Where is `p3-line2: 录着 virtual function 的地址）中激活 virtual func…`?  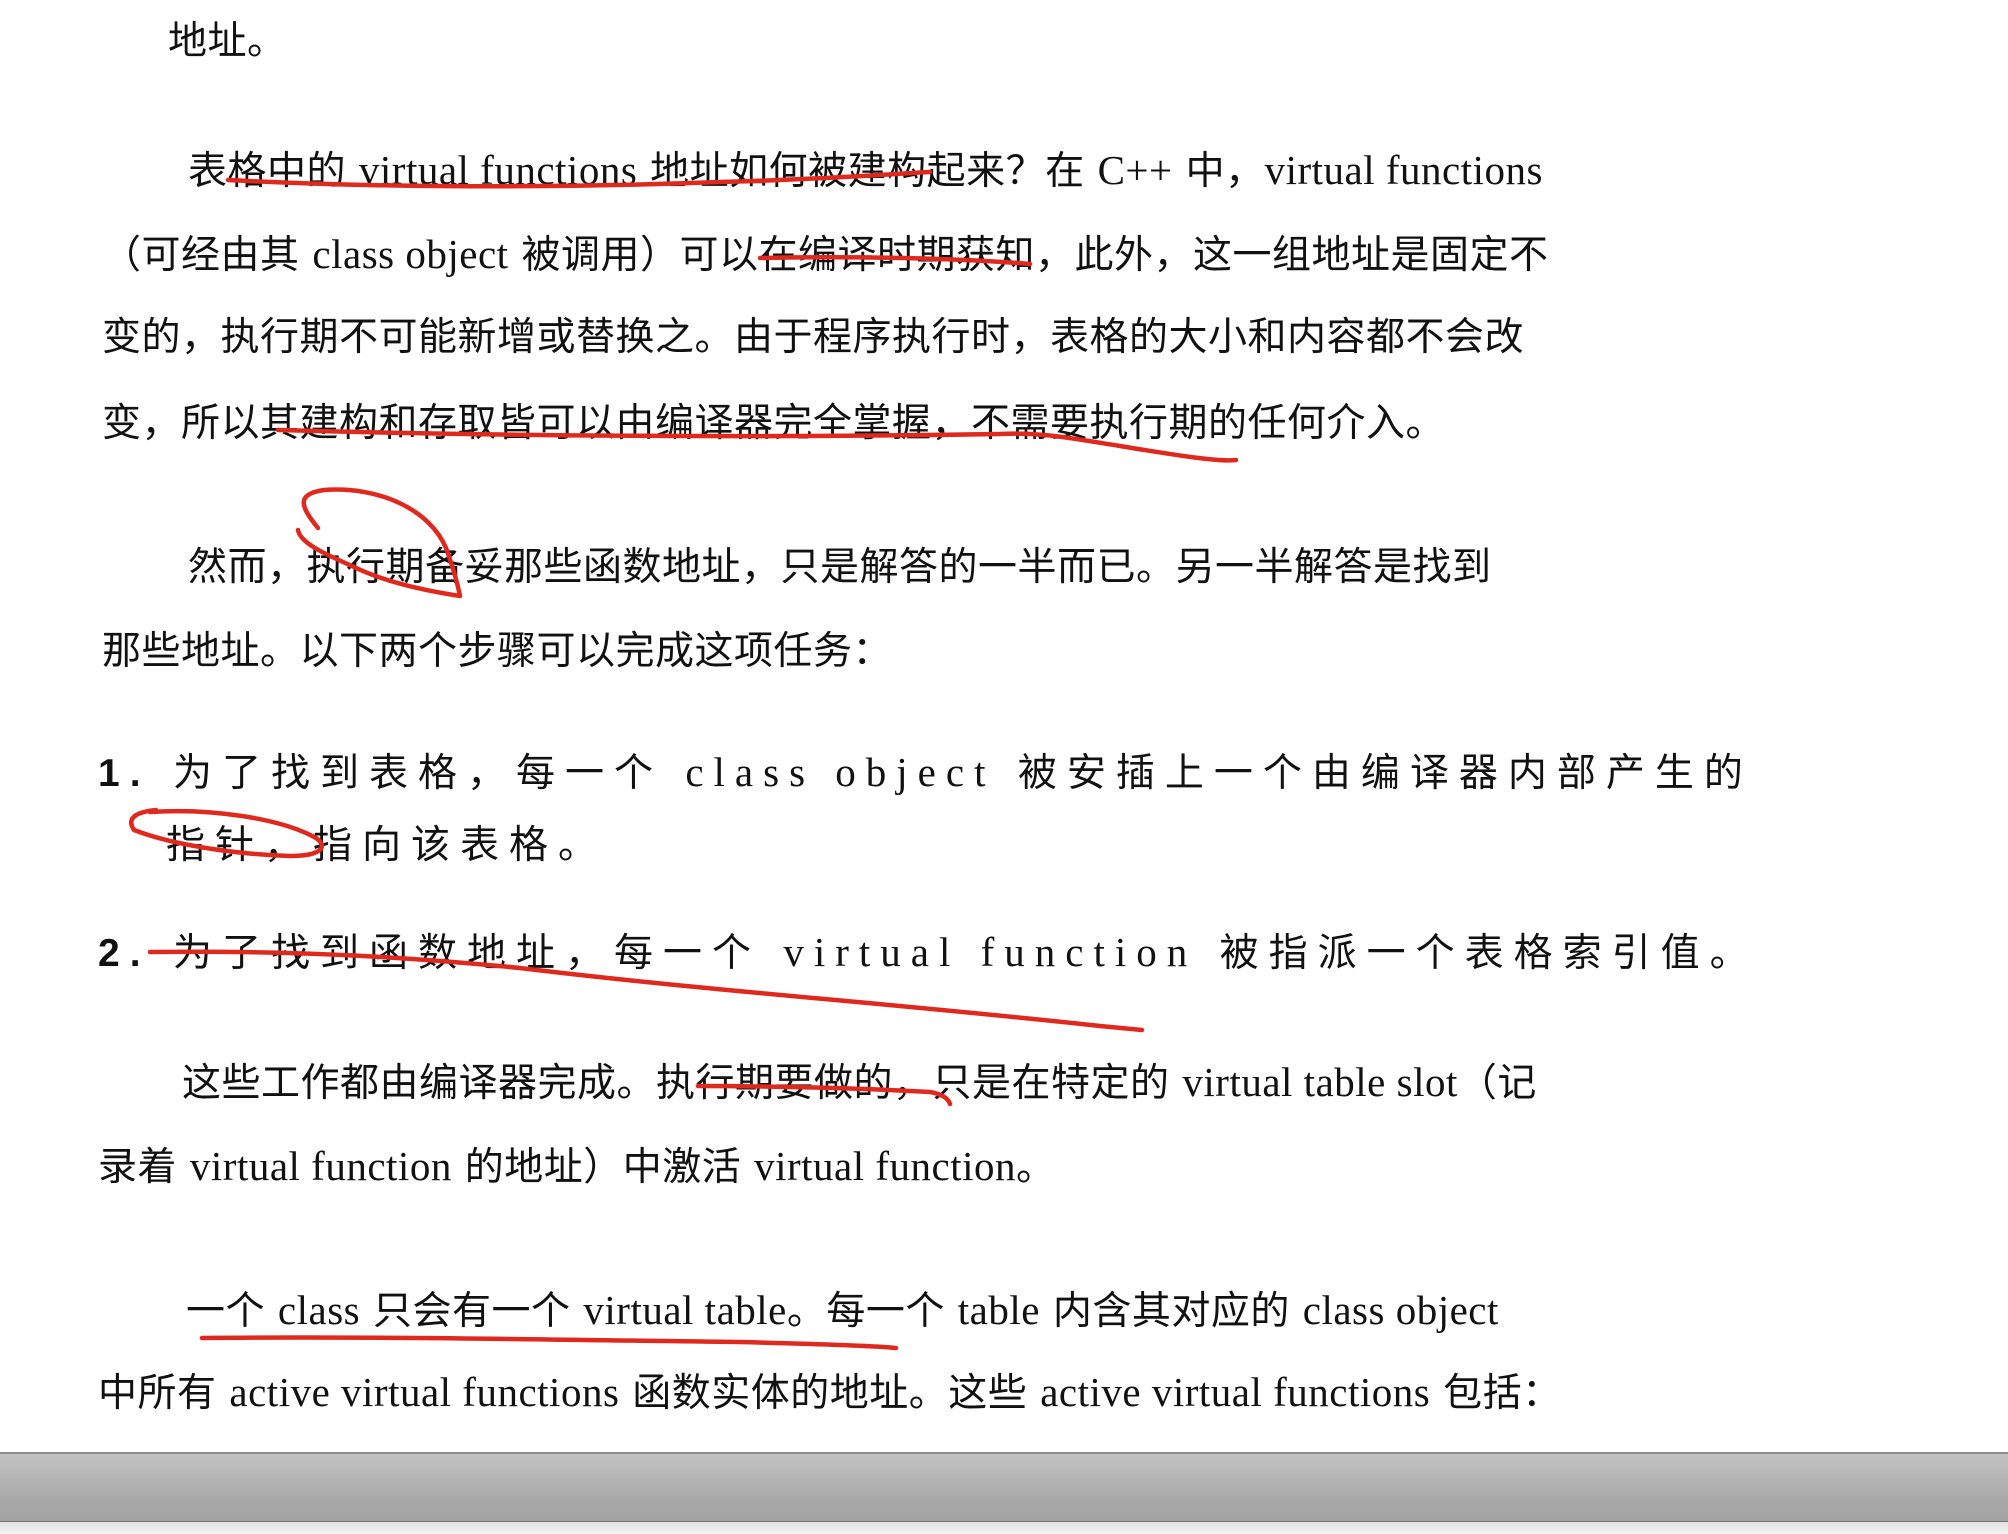 p3-line2: 录着 virtual function 的地址）中激活 virtual func… is located at coordinates (577, 1166).